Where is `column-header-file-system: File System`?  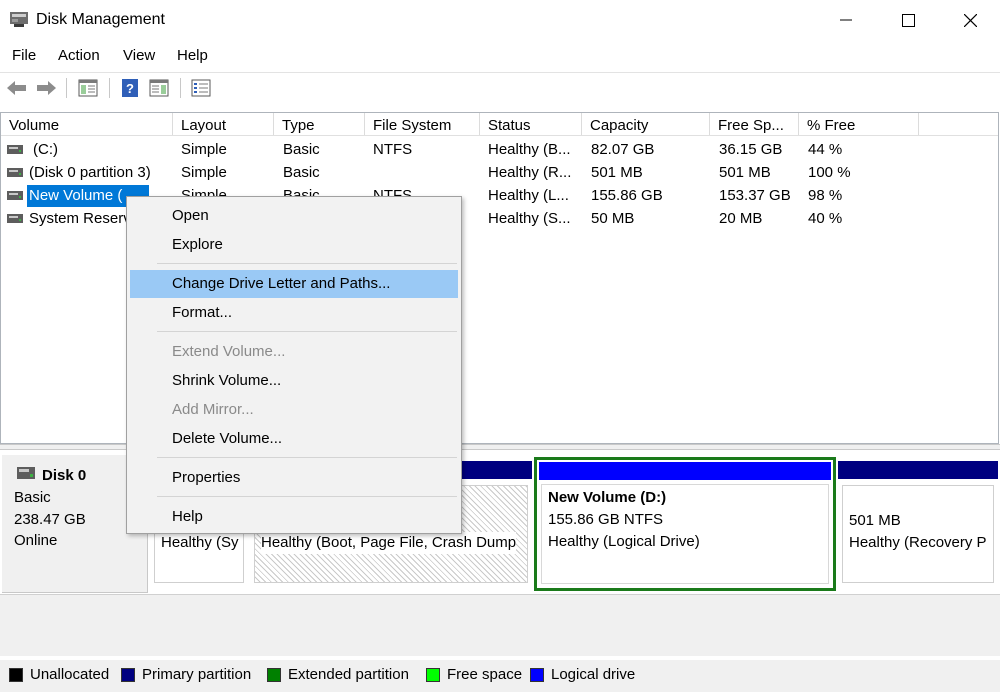 column-header-file-system: File System is located at coordinates (422, 124).